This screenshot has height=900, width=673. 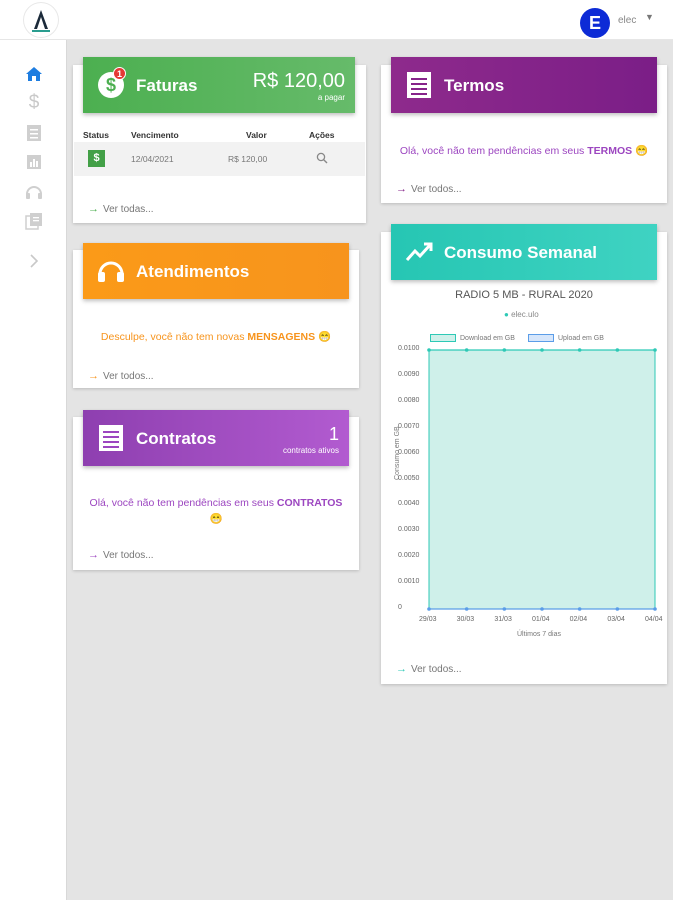 What do you see at coordinates (409, 530) in the screenshot?
I see `y-tick-label: 0.0030` at bounding box center [409, 530].